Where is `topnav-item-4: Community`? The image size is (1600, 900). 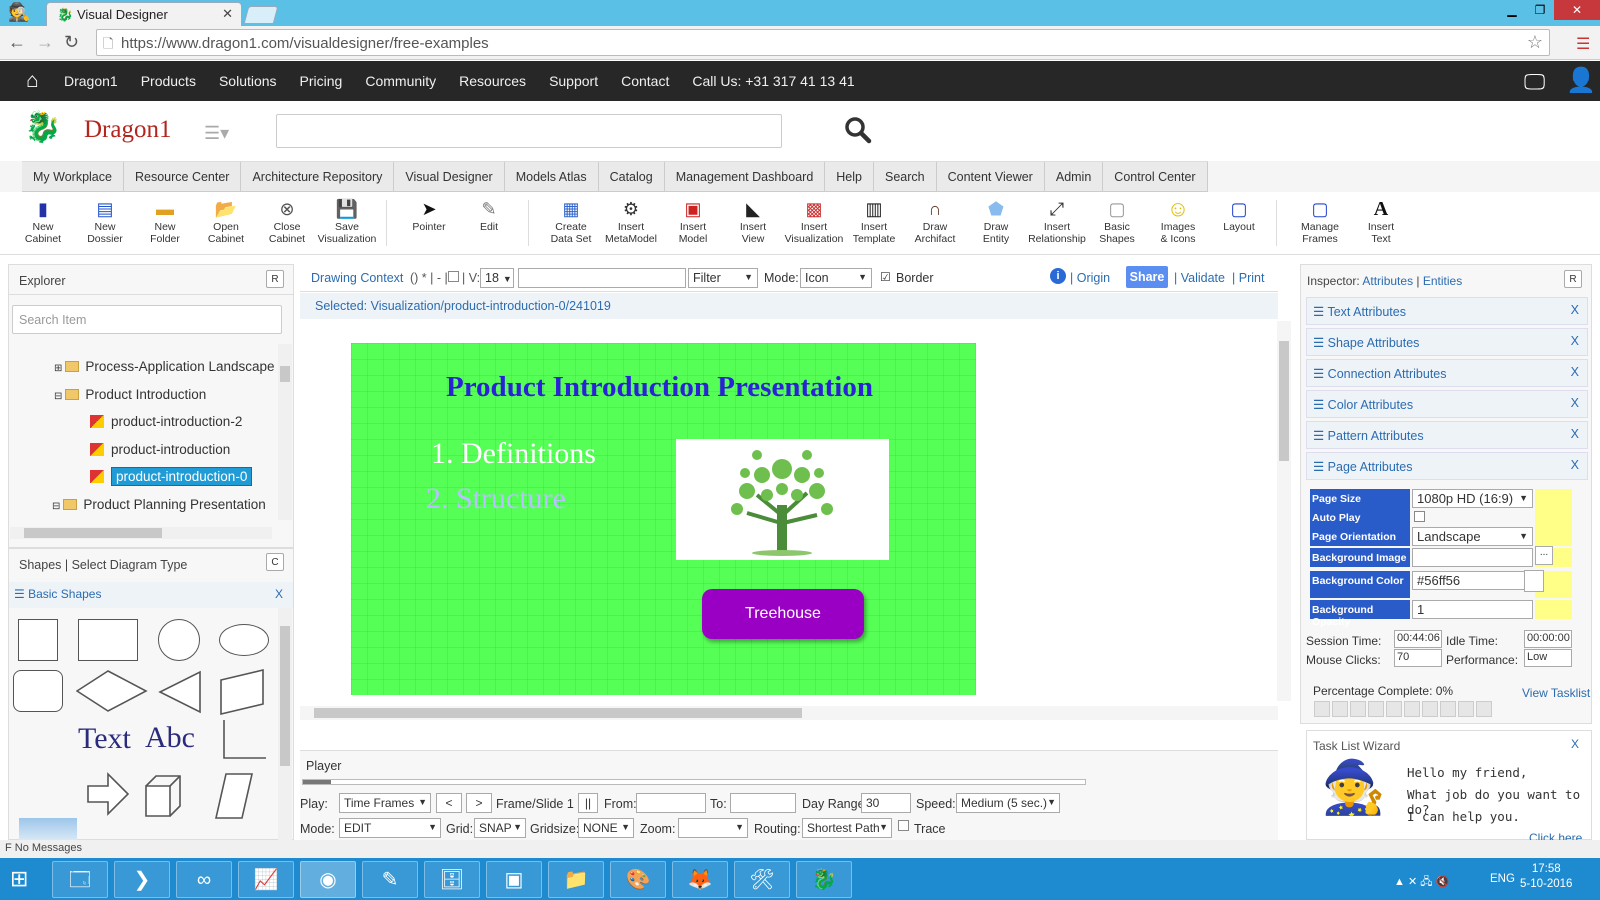
topnav-item-4: Community is located at coordinates (400, 81).